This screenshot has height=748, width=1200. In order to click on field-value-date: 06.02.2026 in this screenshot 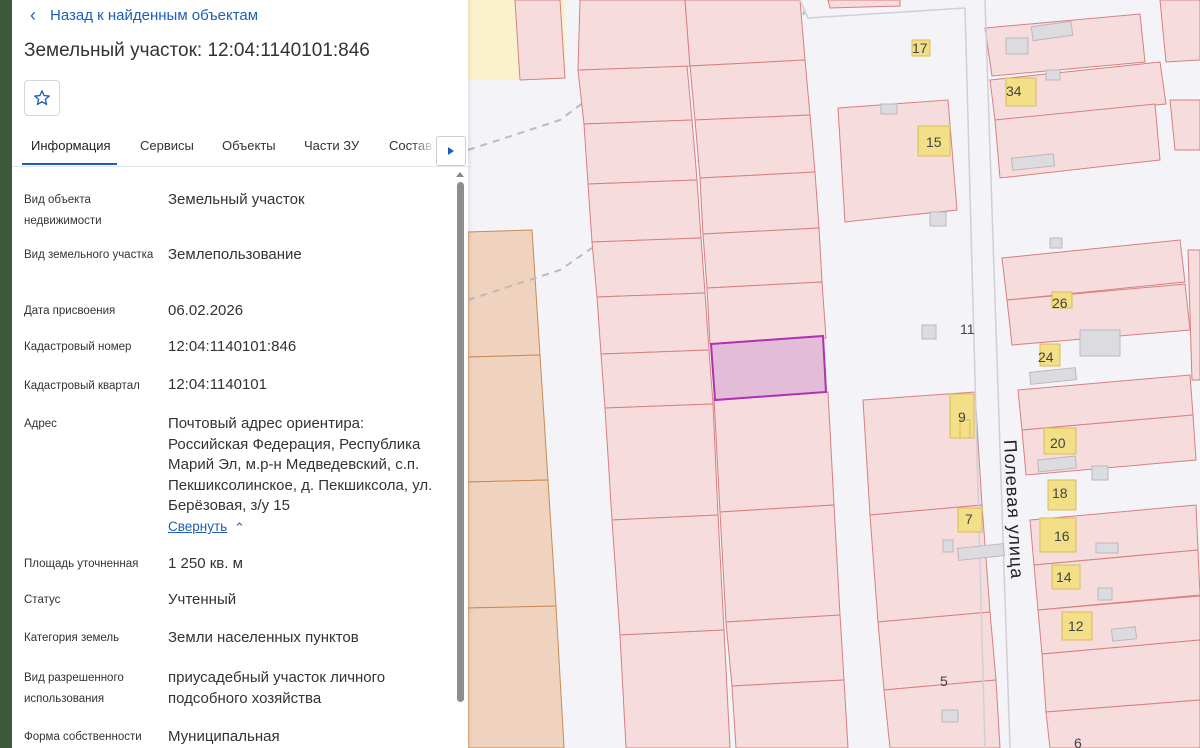, I will do `click(206, 310)`.